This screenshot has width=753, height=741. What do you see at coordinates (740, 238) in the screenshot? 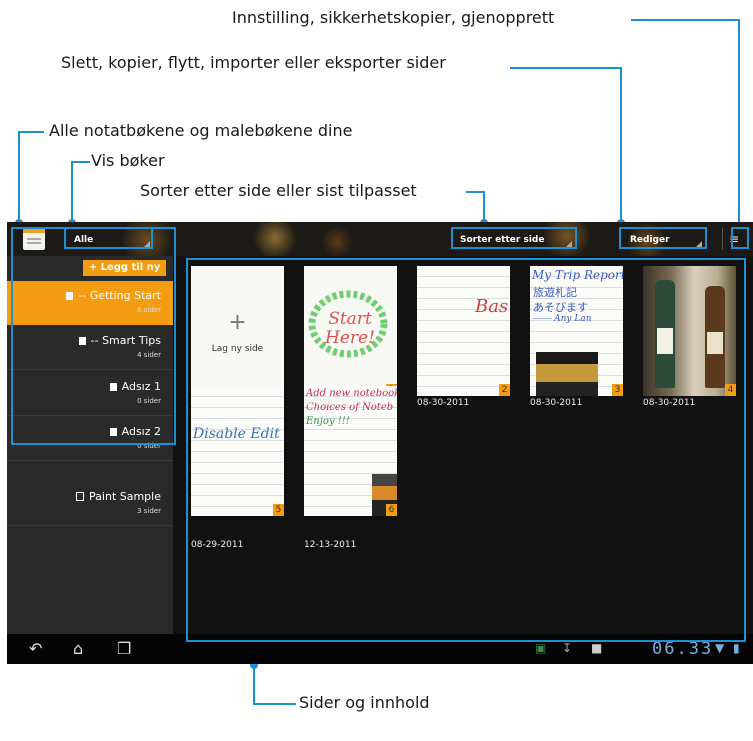
I see `highlight-menu` at bounding box center [740, 238].